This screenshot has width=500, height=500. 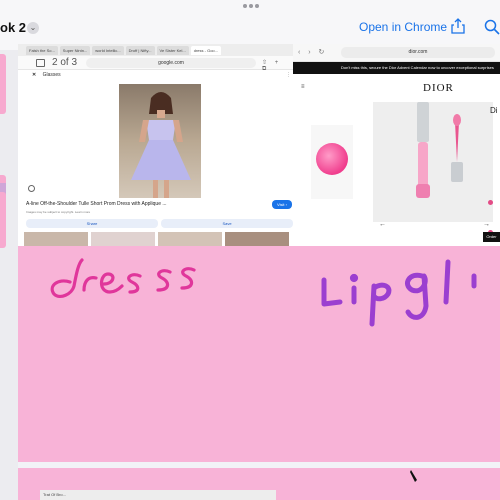 What do you see at coordinates (251, 6) in the screenshot?
I see `more-dots-icon` at bounding box center [251, 6].